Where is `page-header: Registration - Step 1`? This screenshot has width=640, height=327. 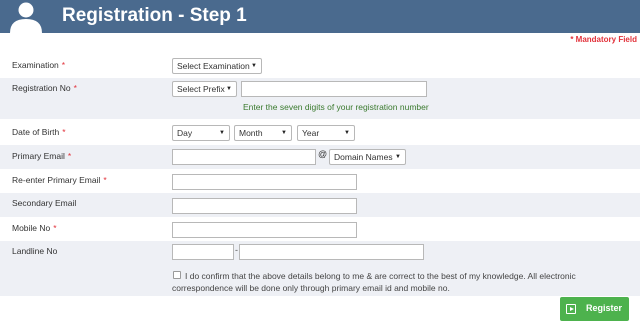
page-header: Registration - Step 1 is located at coordinates (320, 16).